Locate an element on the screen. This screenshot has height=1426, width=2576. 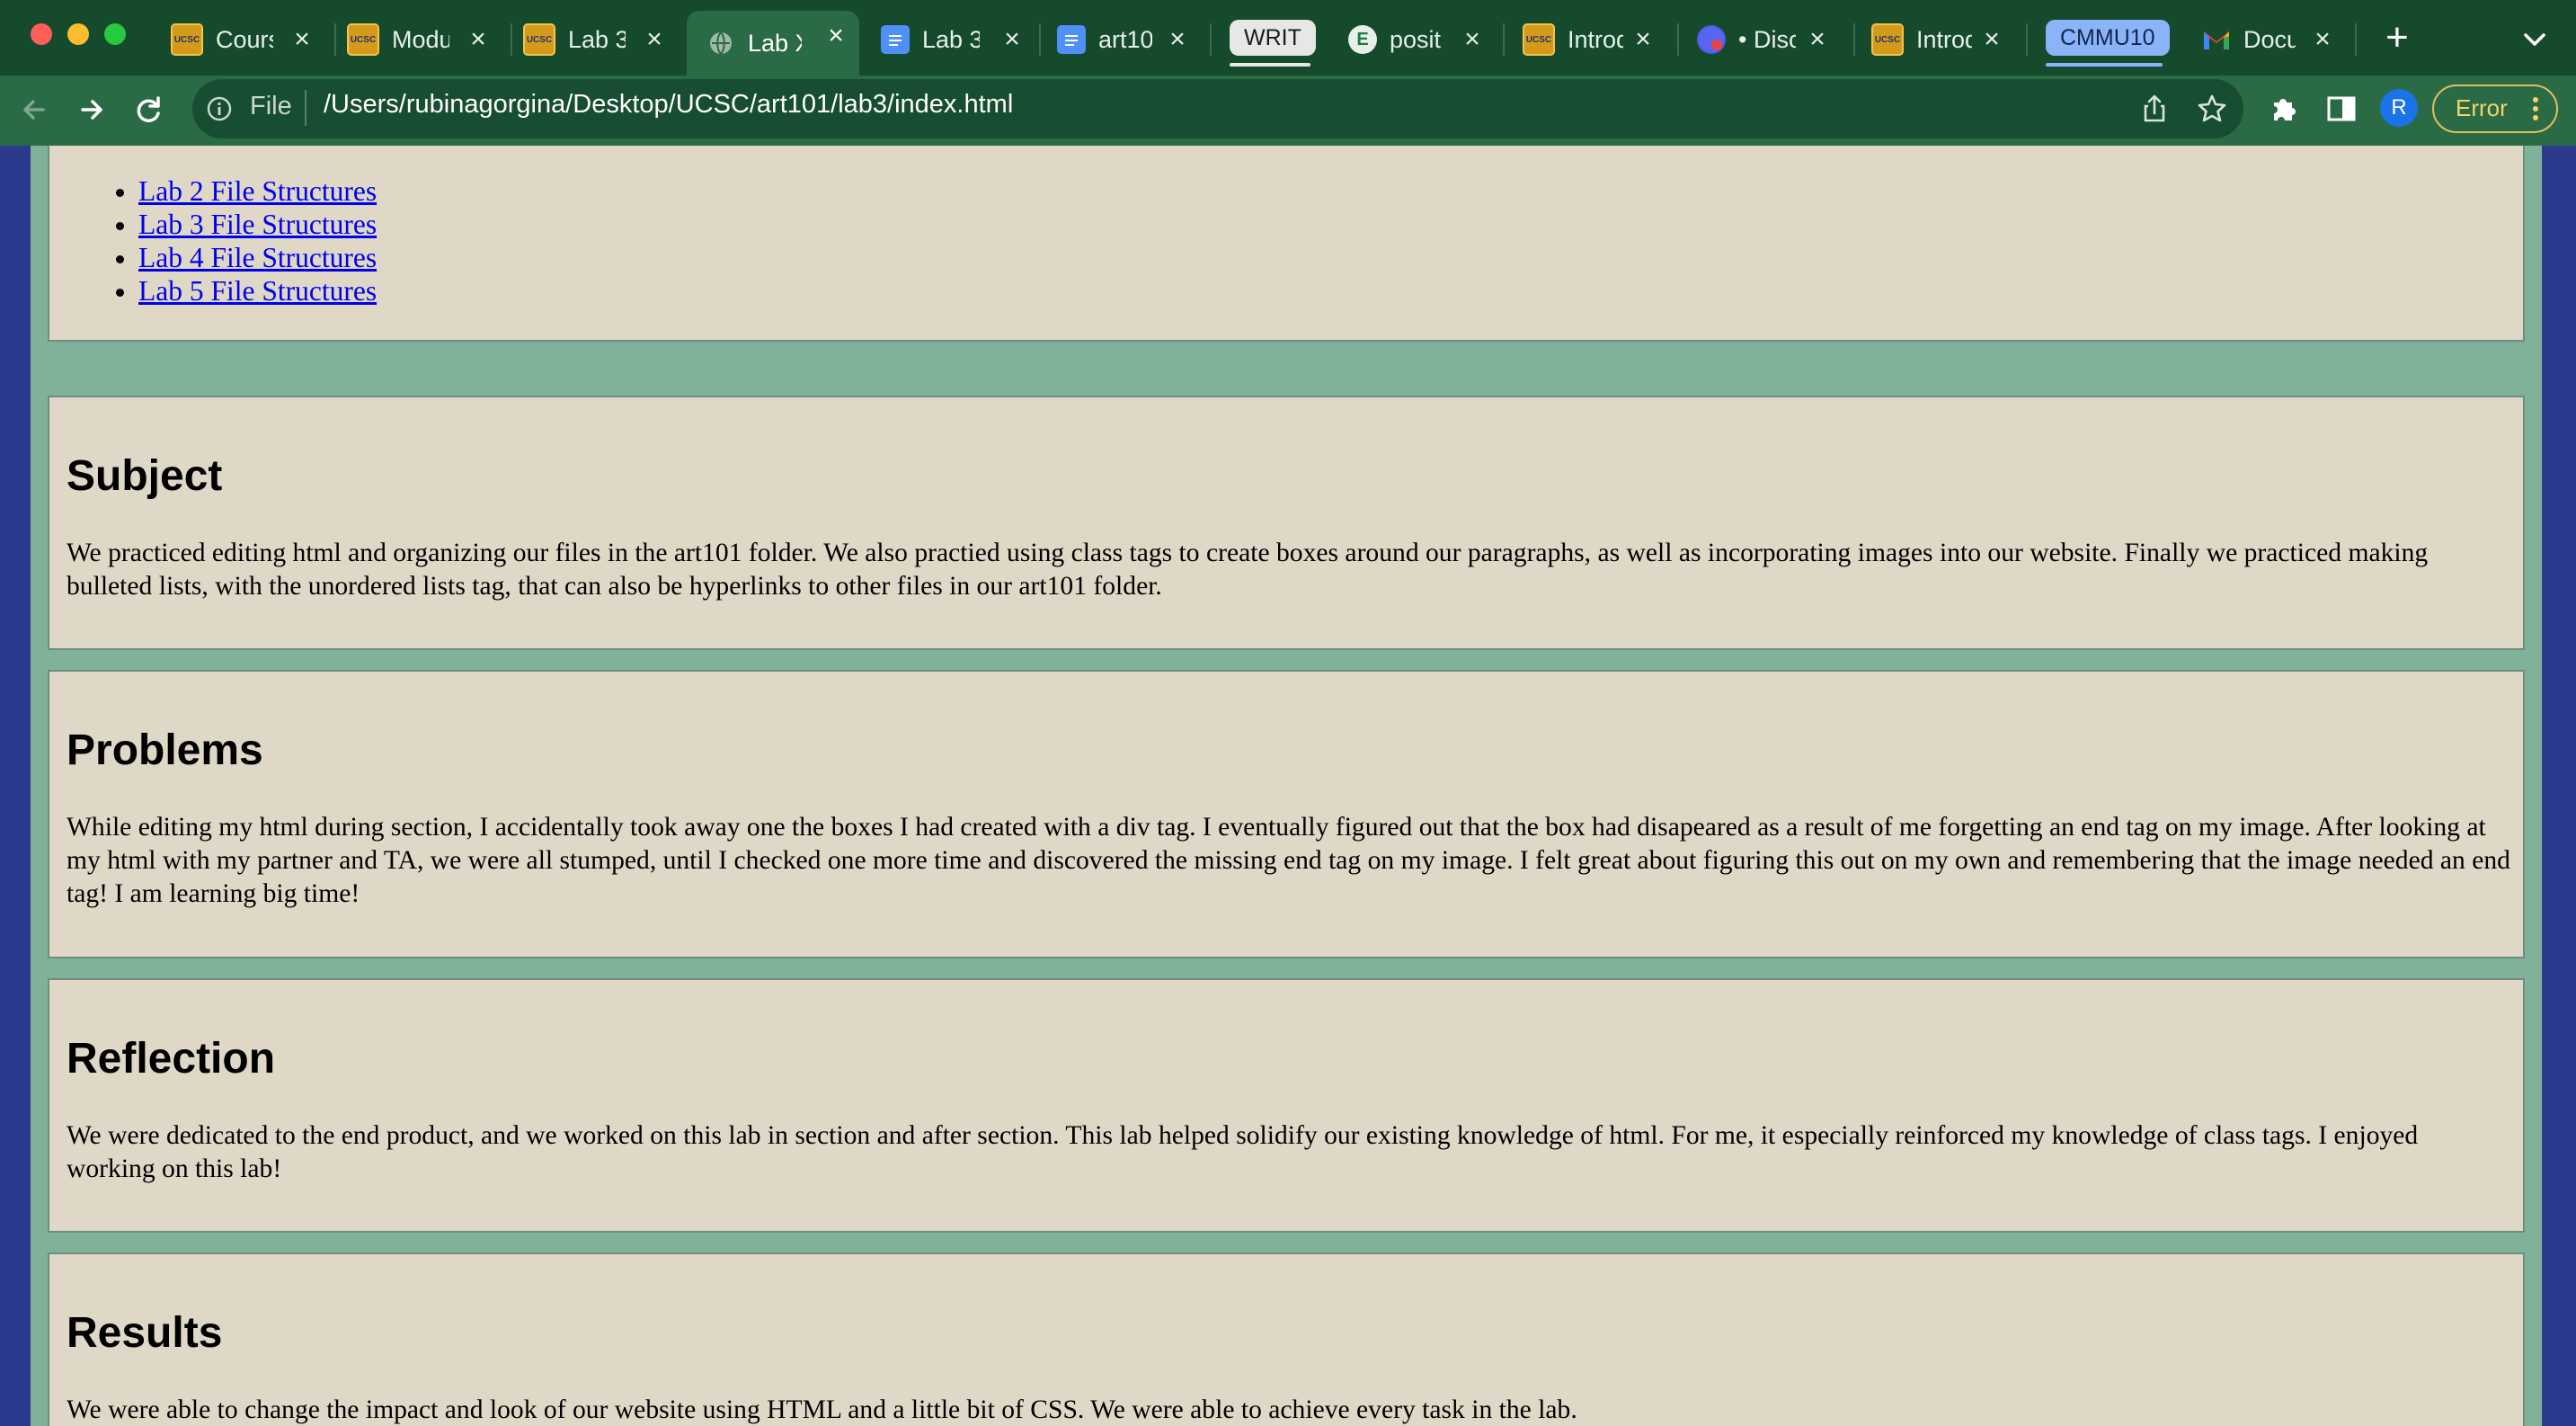
error-label: Error is located at coordinates (2482, 108).